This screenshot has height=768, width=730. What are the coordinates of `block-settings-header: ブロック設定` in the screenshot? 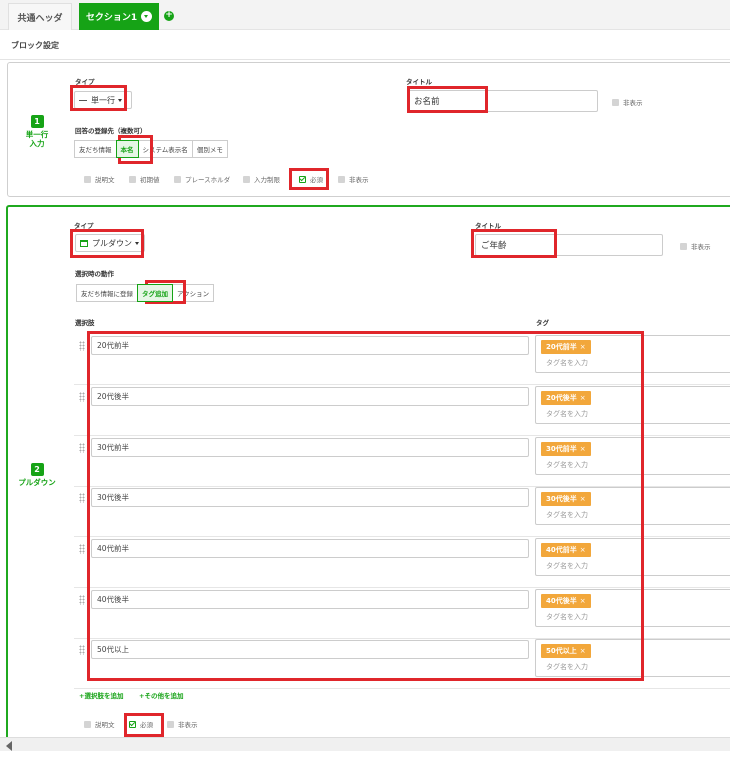 It's located at (365, 45).